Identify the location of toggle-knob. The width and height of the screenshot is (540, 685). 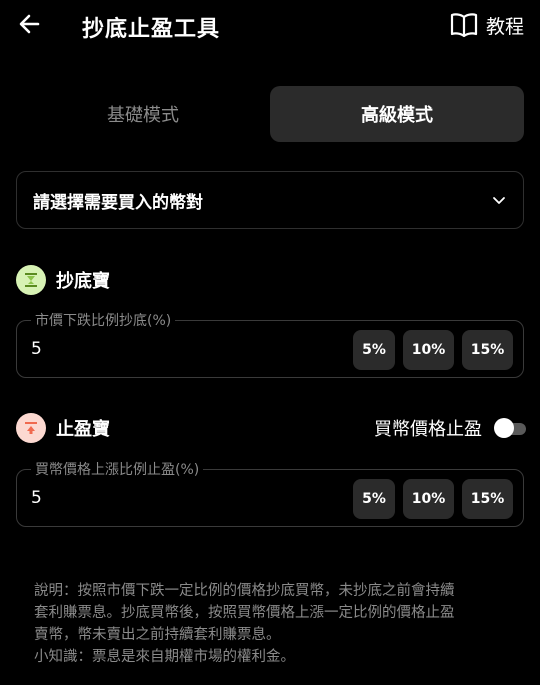
(504, 428).